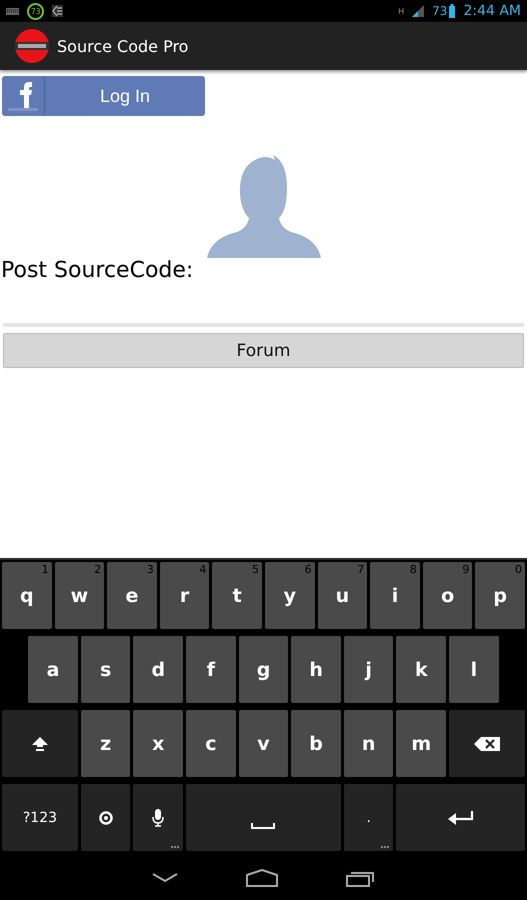 This screenshot has width=527, height=900. Describe the element at coordinates (440, 11) in the screenshot. I see `battery-percent: 73` at that location.